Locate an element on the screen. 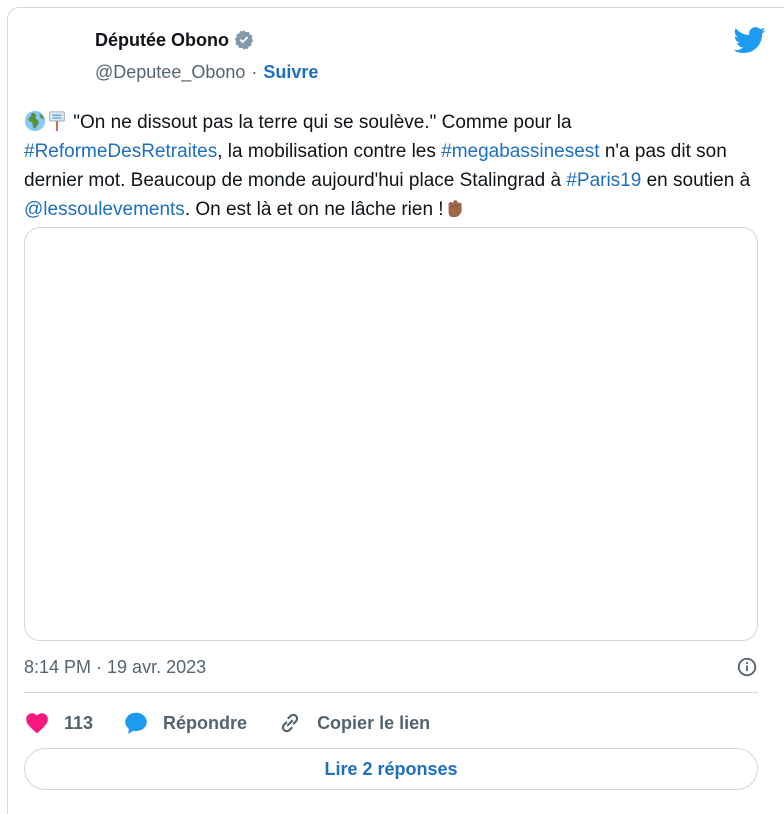  timestamp-row: 8:14 PM · 19 avr. 2023 is located at coordinates (391, 667).